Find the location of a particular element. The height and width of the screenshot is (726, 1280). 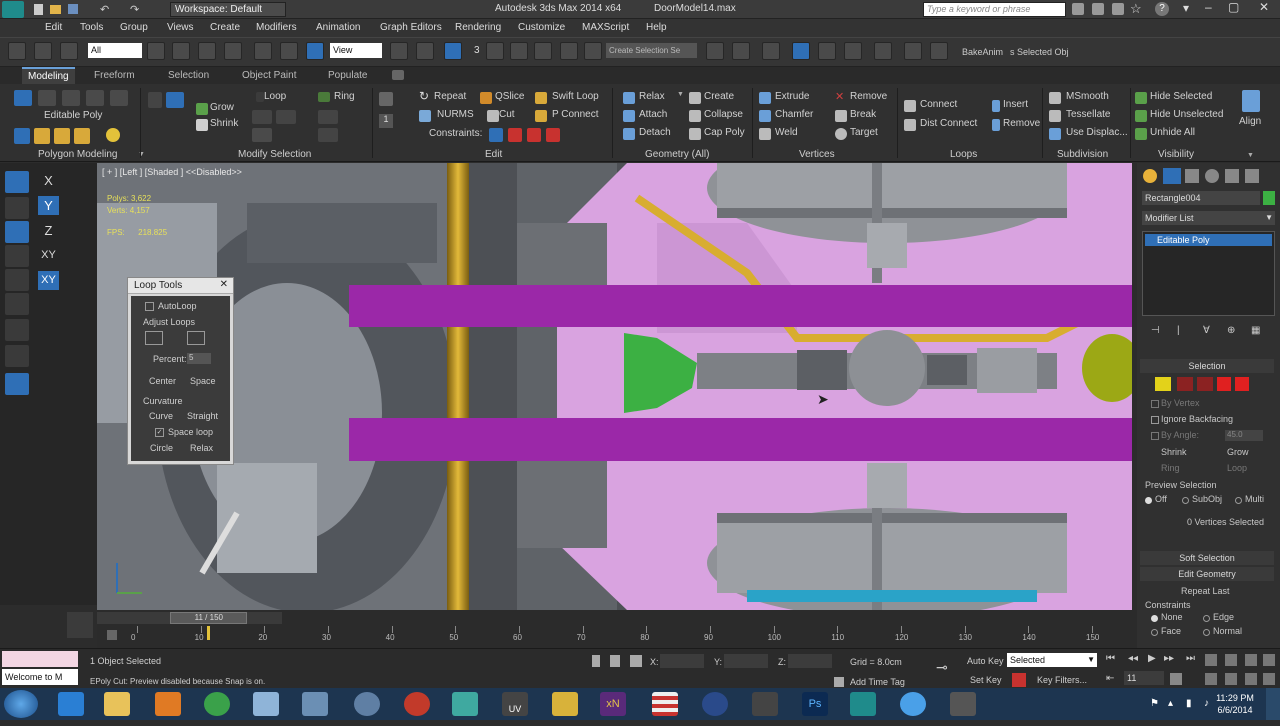

qslice-button: QSlice is located at coordinates (509, 96).